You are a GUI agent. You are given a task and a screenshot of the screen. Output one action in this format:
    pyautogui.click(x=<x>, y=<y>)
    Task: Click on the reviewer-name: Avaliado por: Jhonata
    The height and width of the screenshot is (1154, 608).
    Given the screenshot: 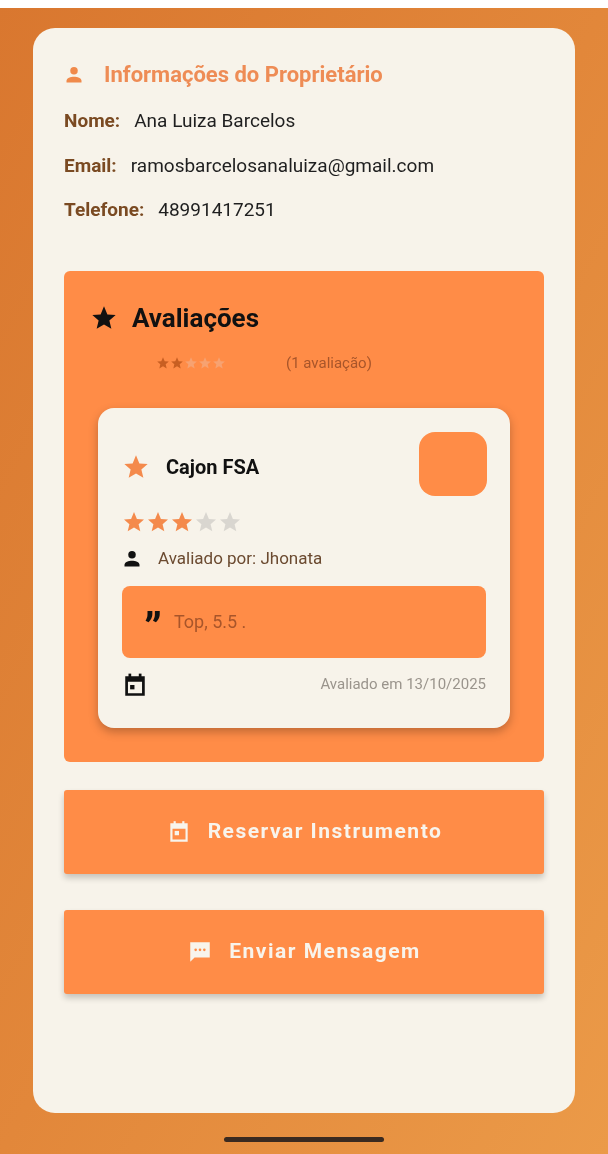 What is the action you would take?
    pyautogui.click(x=240, y=558)
    